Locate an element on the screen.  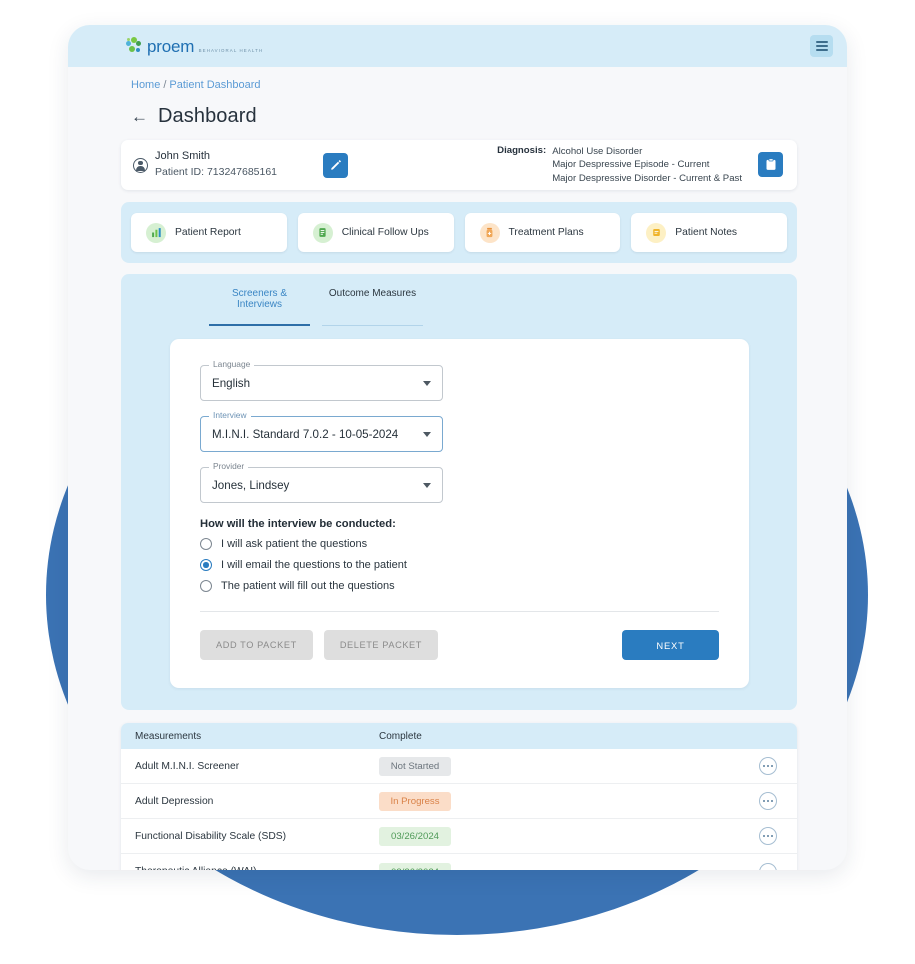
pencil-edit-icon is located at coordinates (336, 165).